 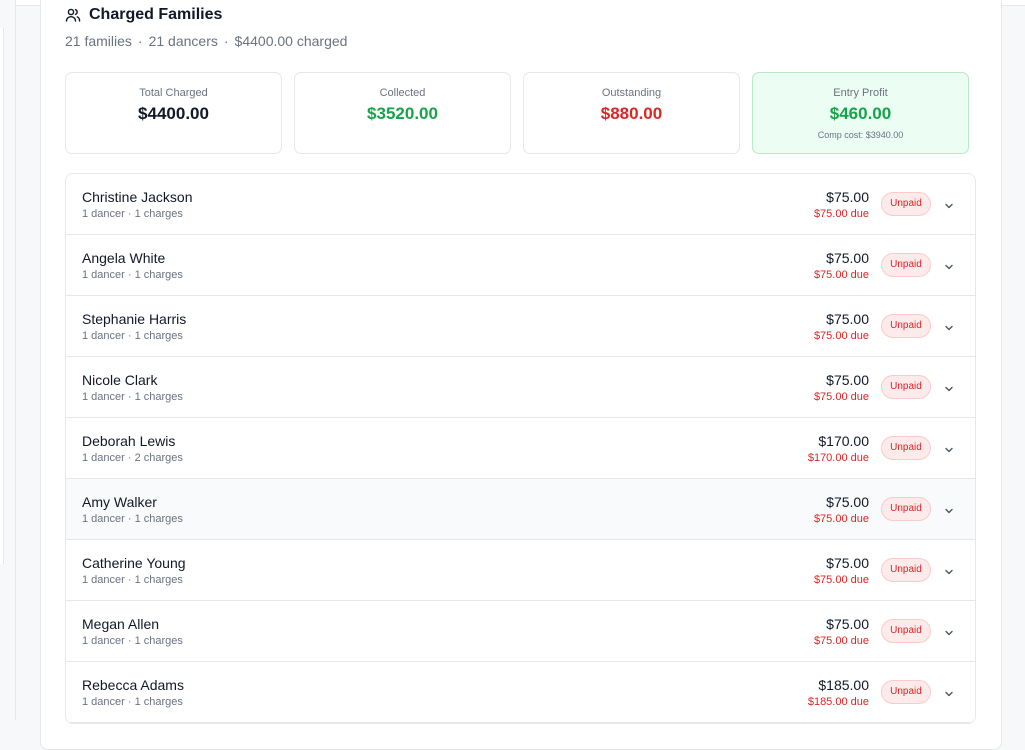 I want to click on stat-entry-profit: Entry Profit $460.00 Comp cost: $3940.00, so click(x=860, y=113).